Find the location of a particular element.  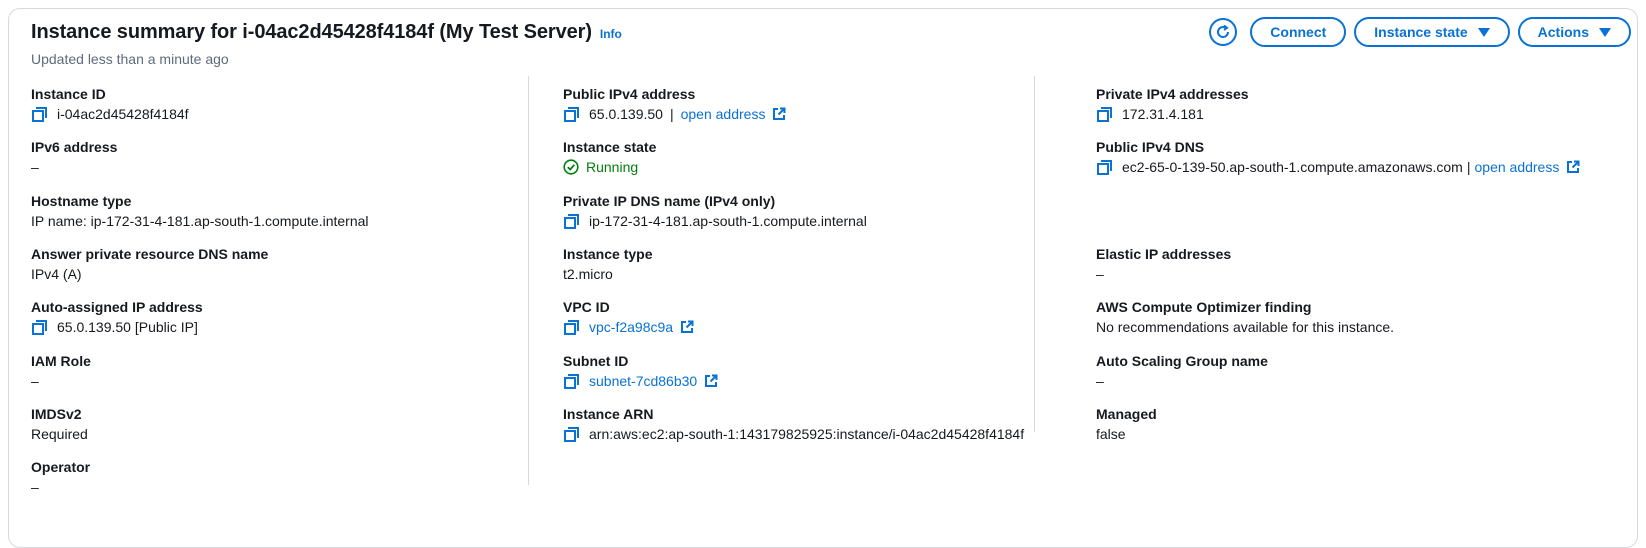

asg-name-label: Auto Scaling Group name is located at coordinates (1182, 361).